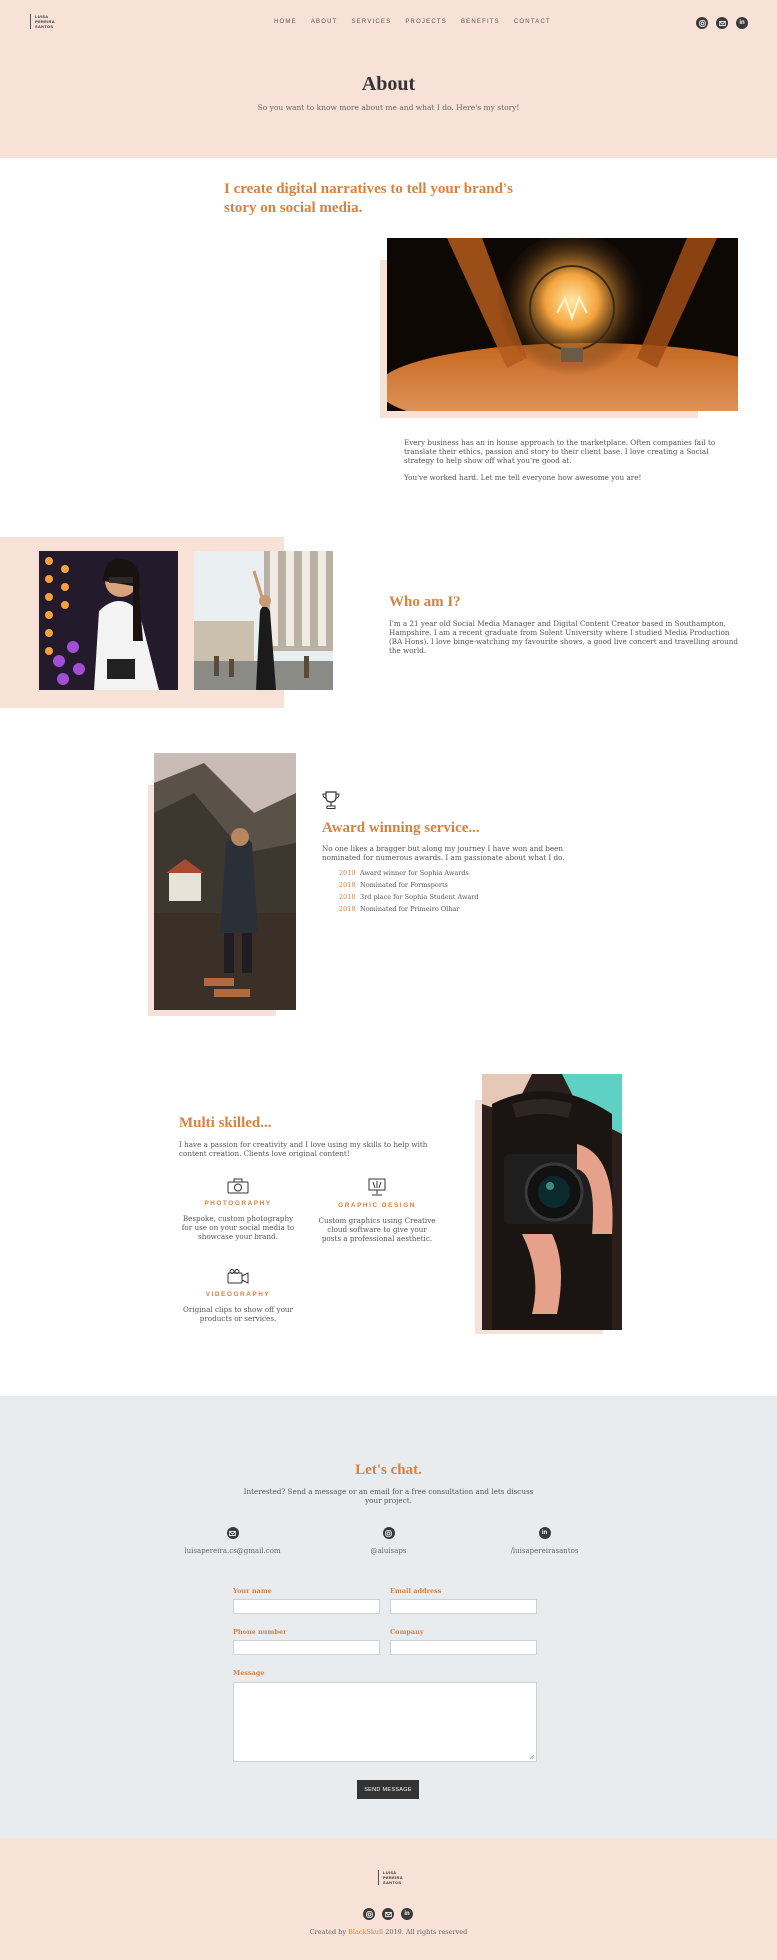  What do you see at coordinates (249, 1673) in the screenshot?
I see `message-label: Message` at bounding box center [249, 1673].